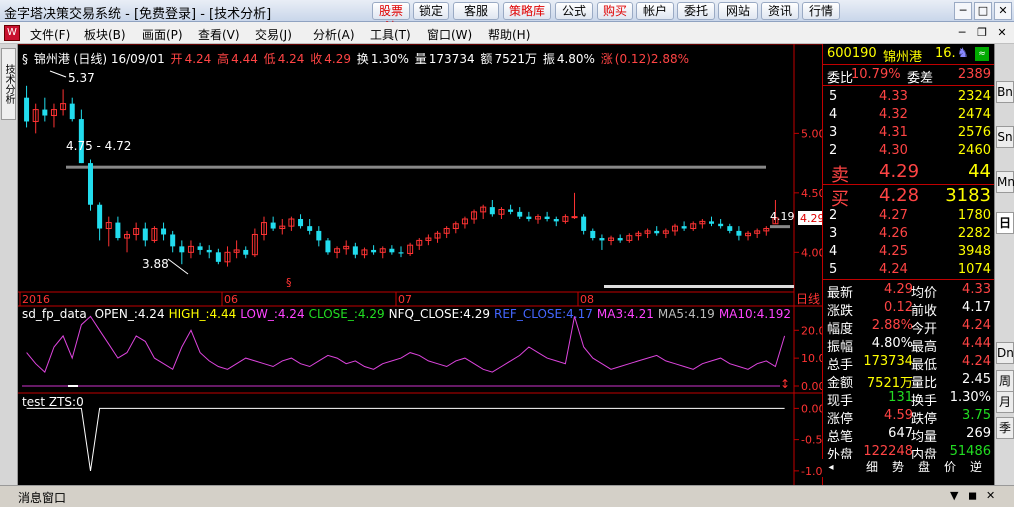 The width and height of the screenshot is (1014, 507). What do you see at coordinates (976, 467) in the screenshot?
I see `quote-tab-4: 逆` at bounding box center [976, 467].